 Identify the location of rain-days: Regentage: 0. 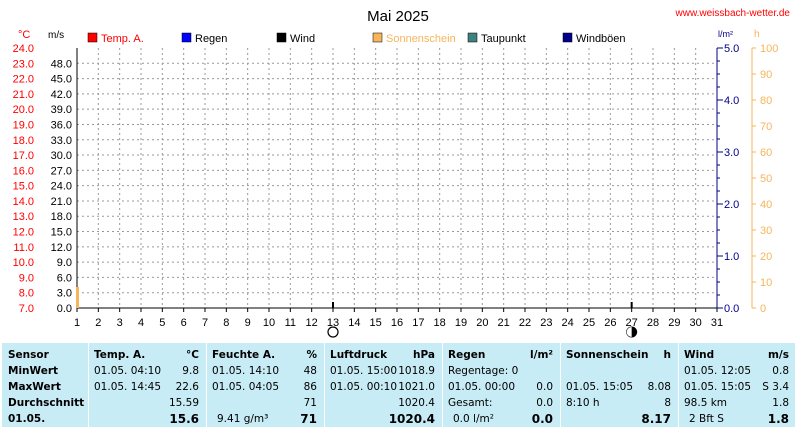
(483, 371).